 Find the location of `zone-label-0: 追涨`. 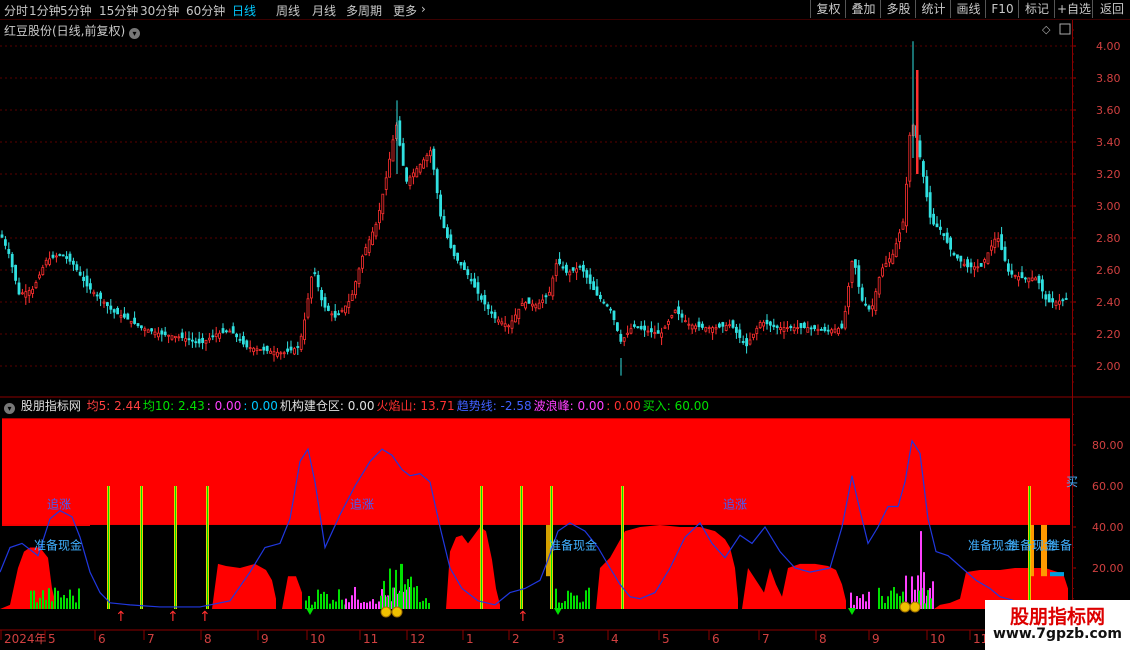

zone-label-0: 追涨 is located at coordinates (59, 504).